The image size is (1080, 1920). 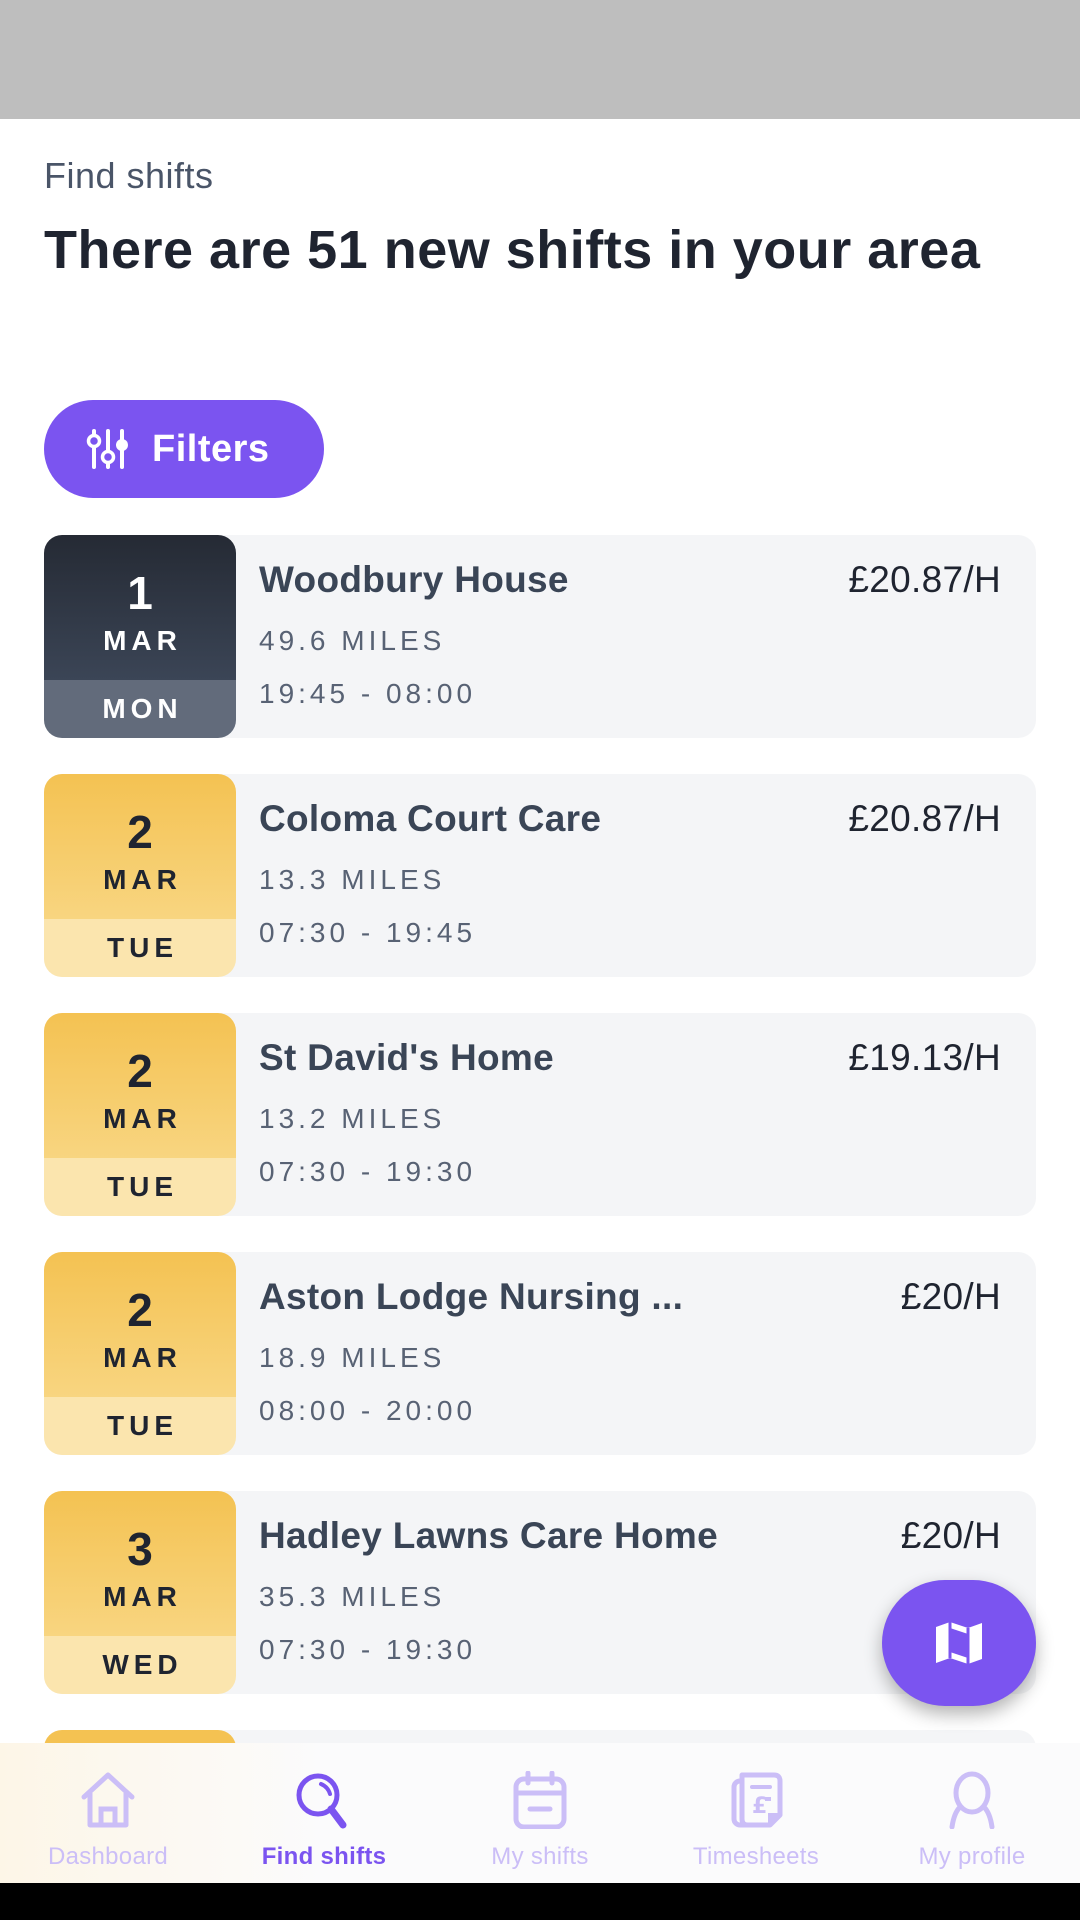 I want to click on nav-find-shifts: Find shifts, so click(x=324, y=1813).